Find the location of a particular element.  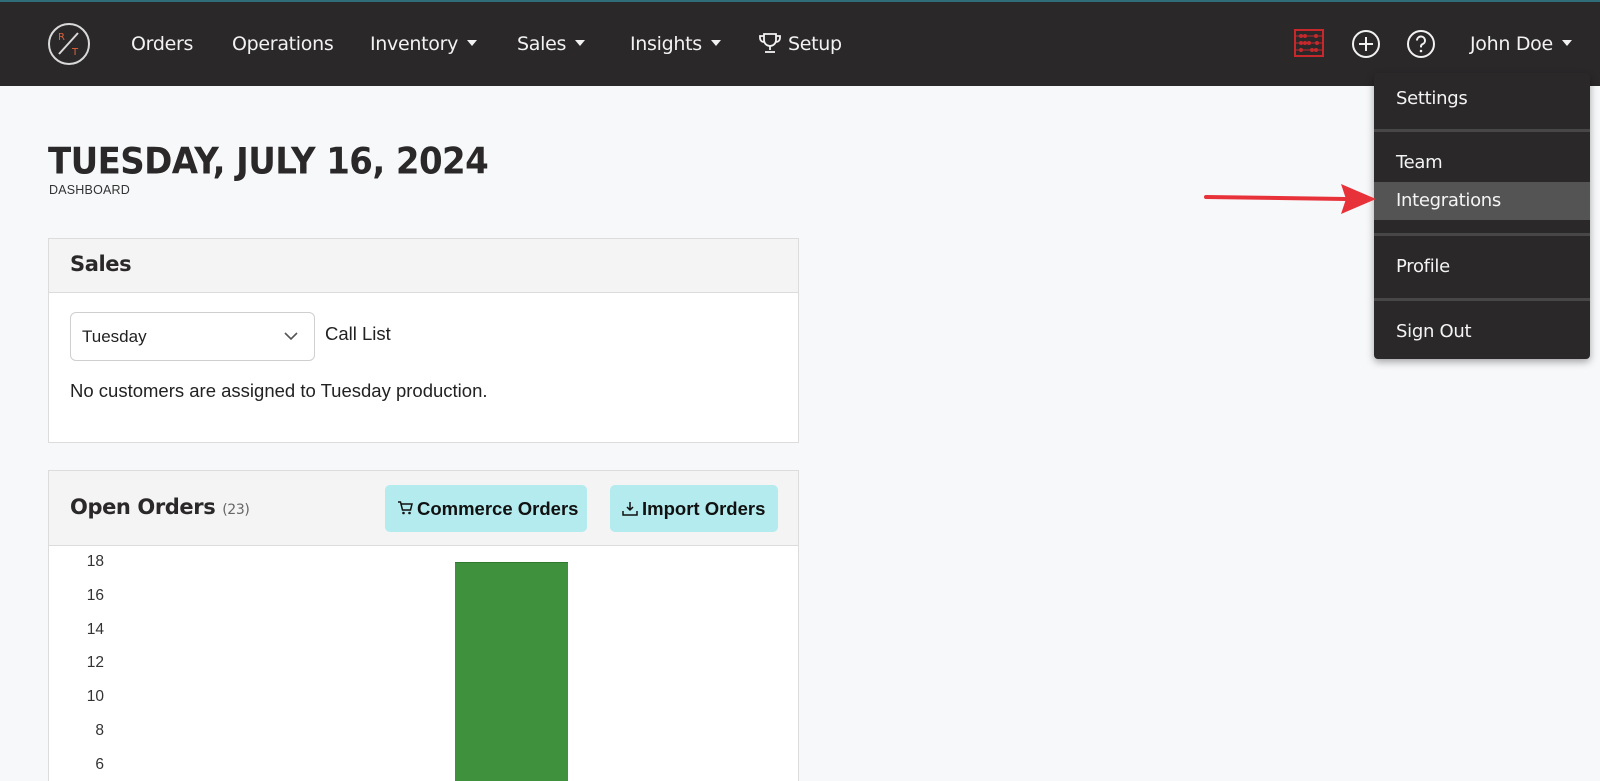

chevron-down-icon is located at coordinates (291, 336).